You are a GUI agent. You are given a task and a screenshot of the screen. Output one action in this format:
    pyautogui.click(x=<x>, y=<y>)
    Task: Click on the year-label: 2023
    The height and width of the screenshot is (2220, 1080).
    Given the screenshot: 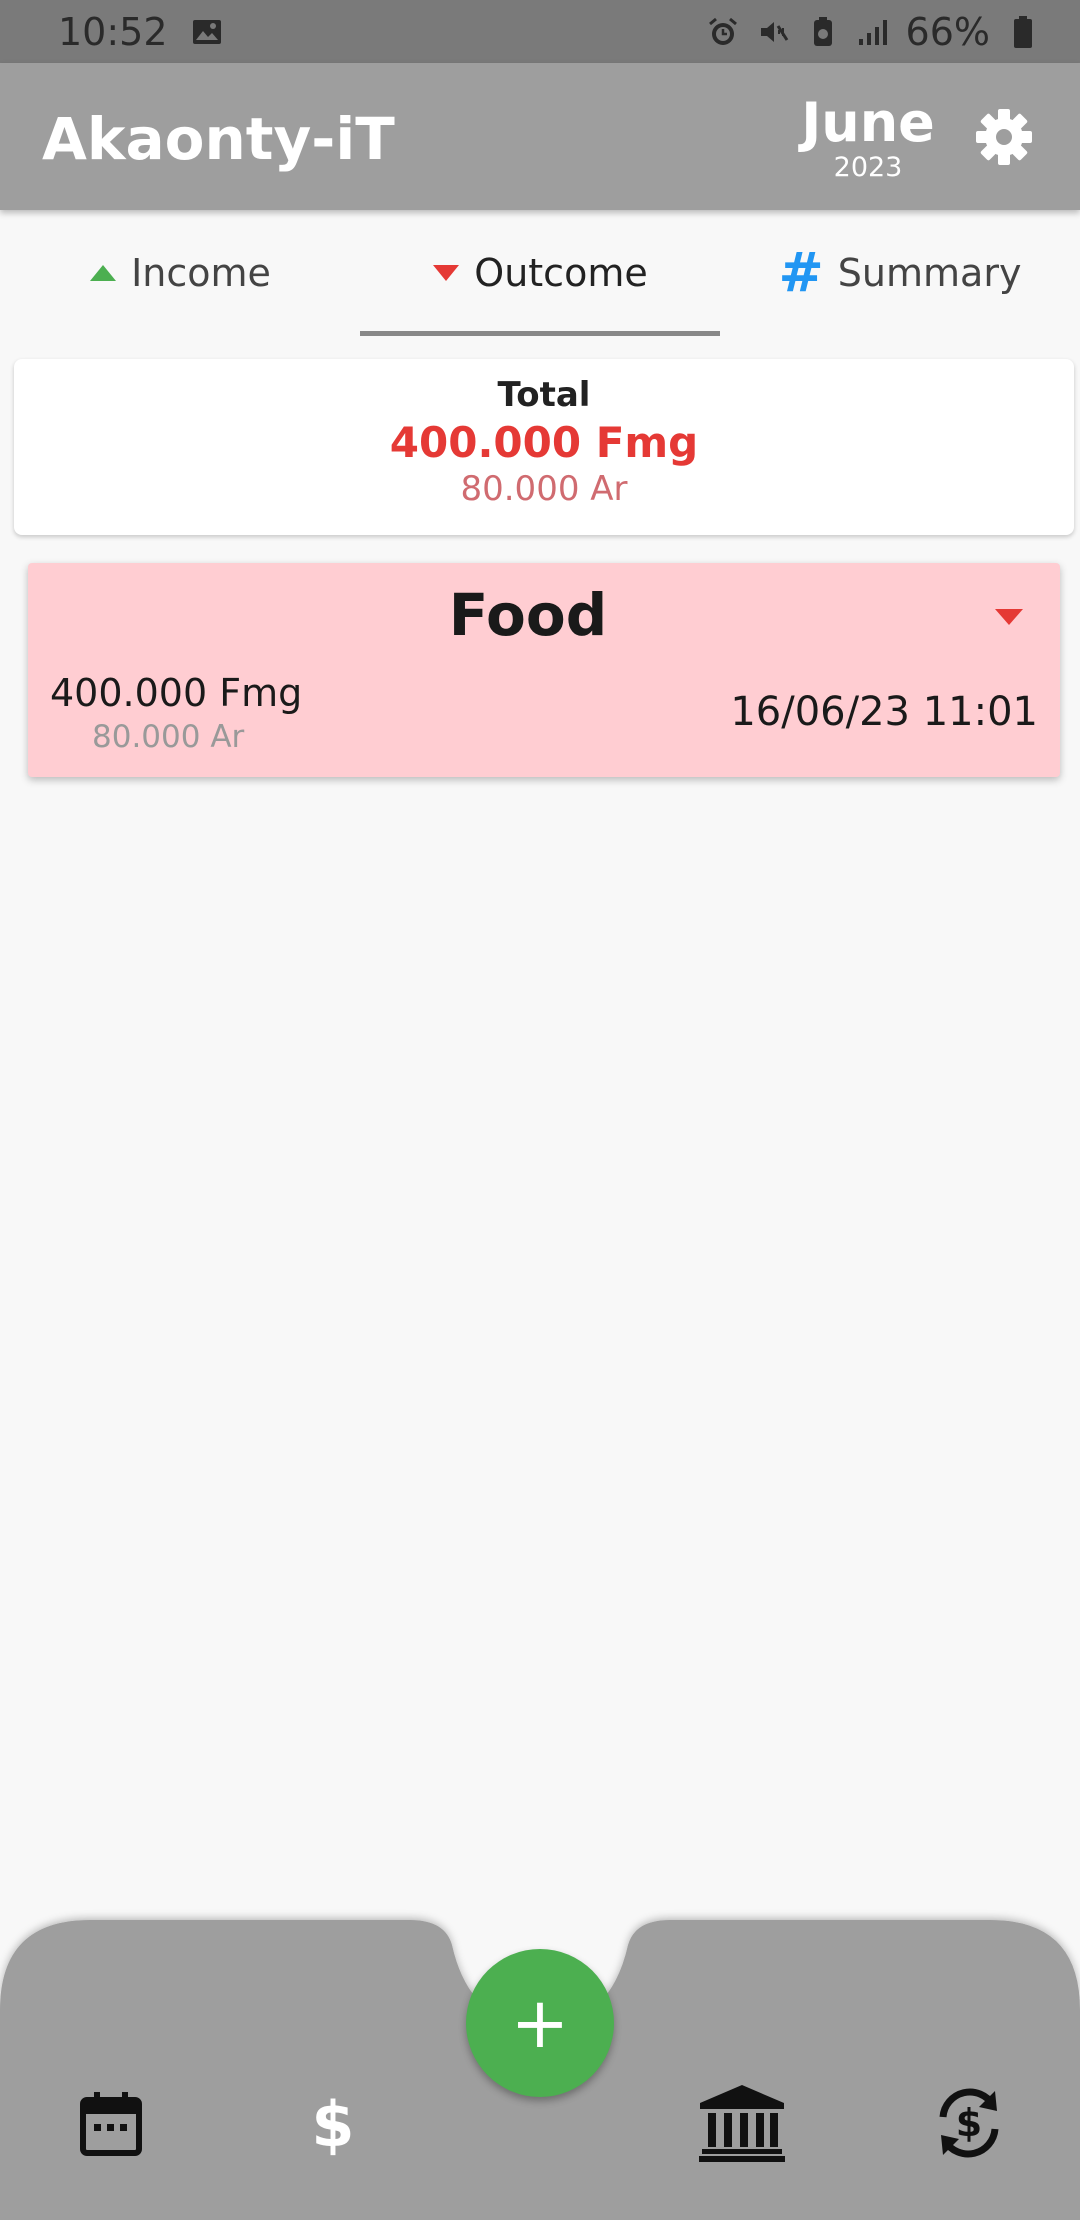 What is the action you would take?
    pyautogui.click(x=868, y=167)
    